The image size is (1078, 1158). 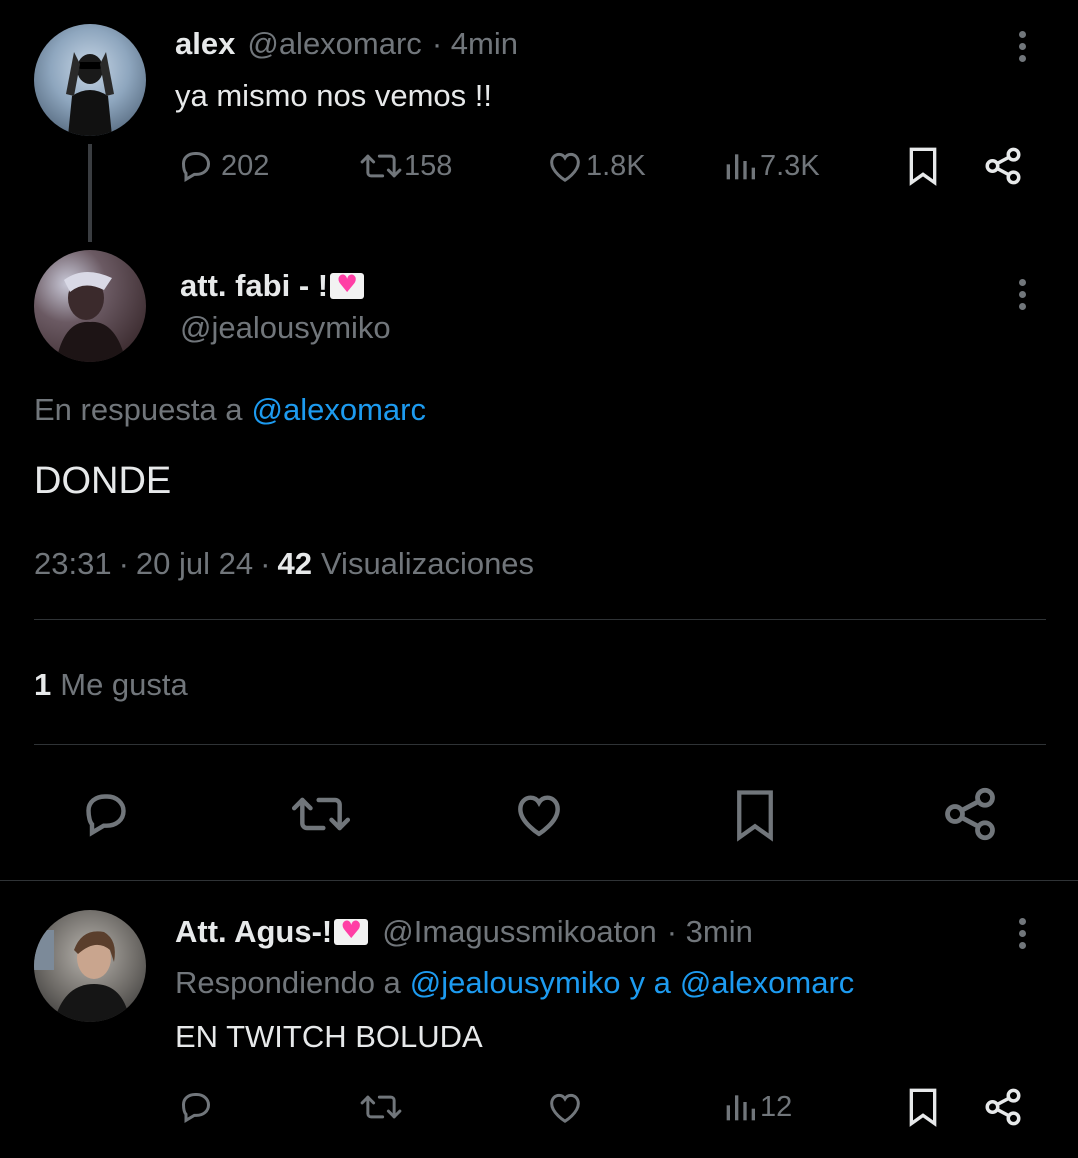 What do you see at coordinates (124, 684) in the screenshot?
I see `likes-label: Me gusta` at bounding box center [124, 684].